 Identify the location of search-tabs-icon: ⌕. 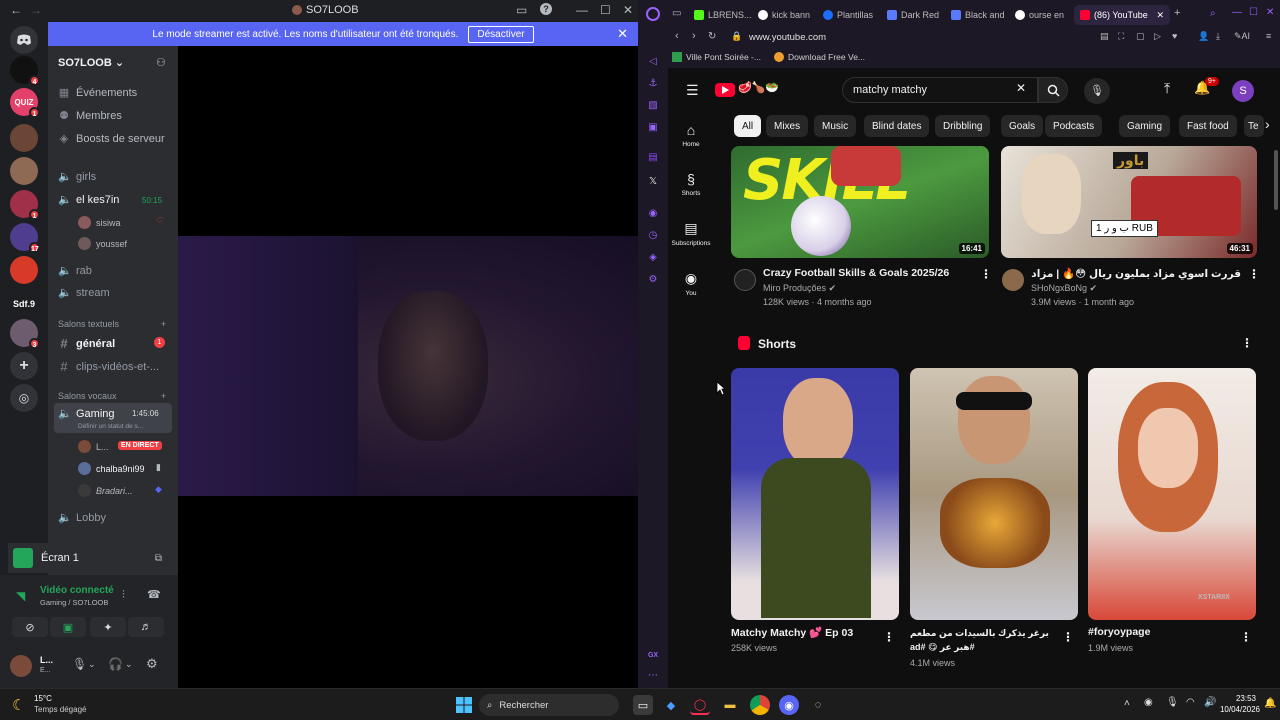
(1213, 13).